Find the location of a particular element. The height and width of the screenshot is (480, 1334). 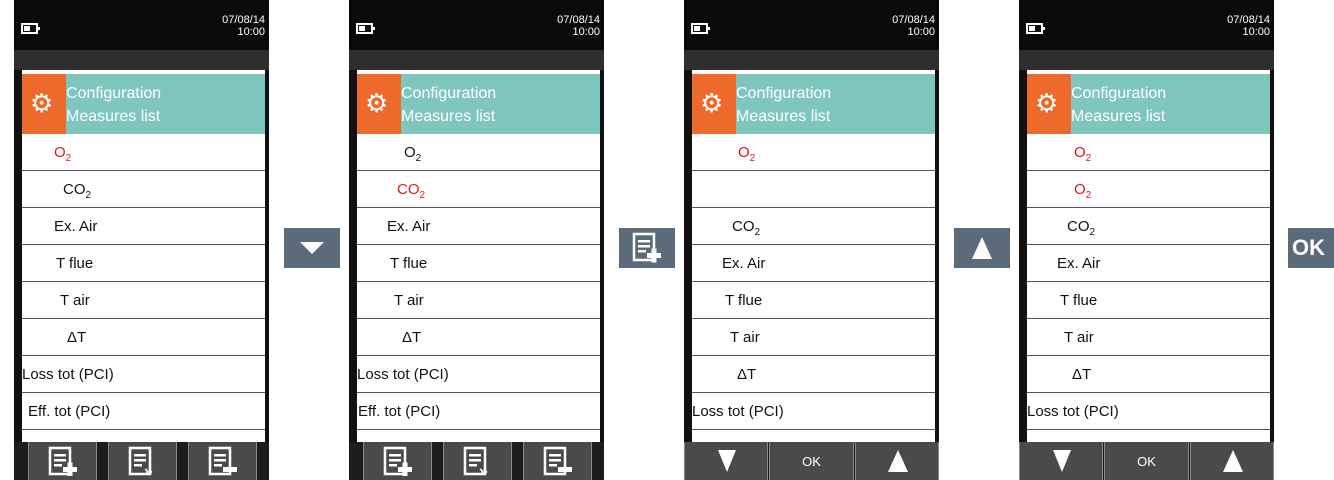

down-arrow-step-button is located at coordinates (312, 248).